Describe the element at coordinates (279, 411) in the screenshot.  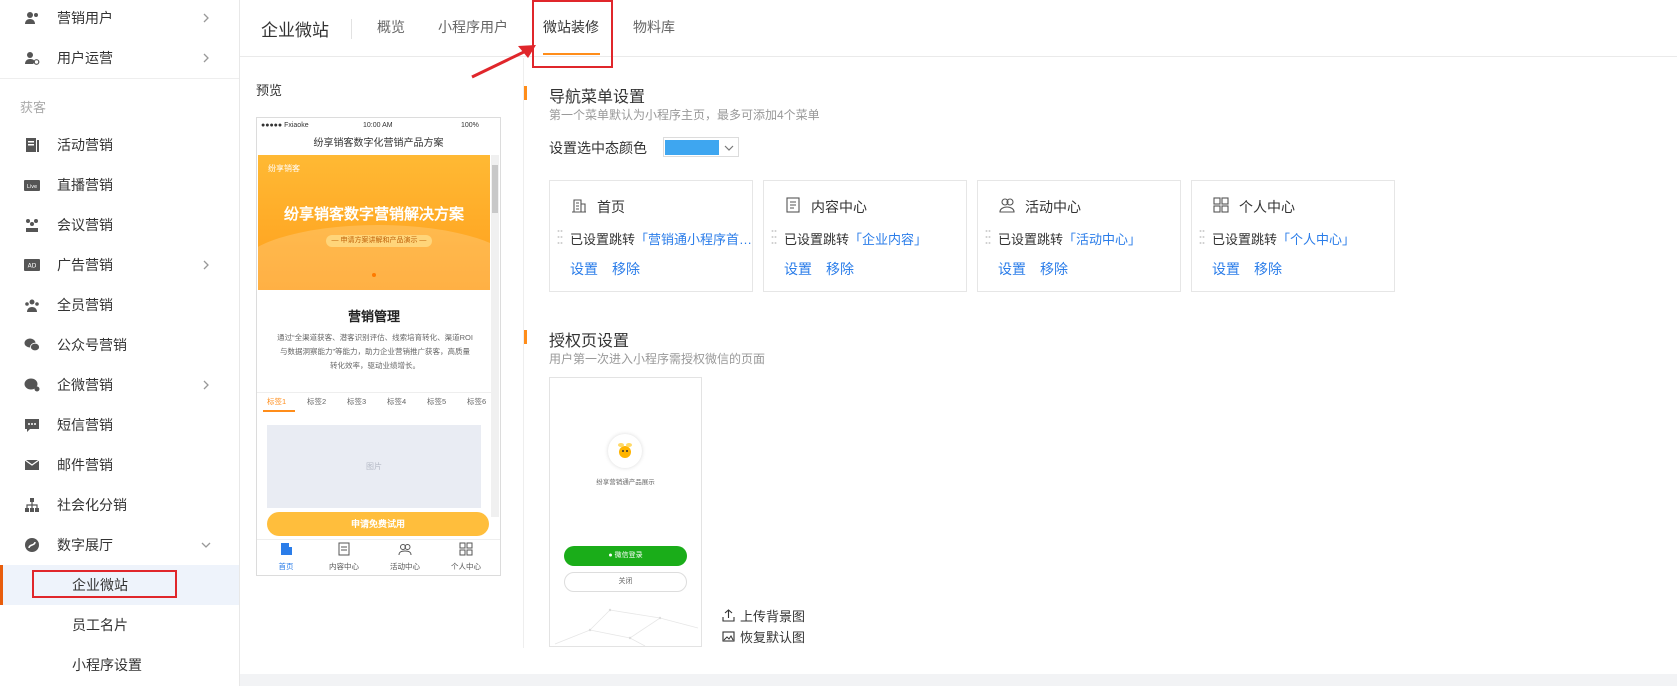
I see `phone-tab-underline` at that location.